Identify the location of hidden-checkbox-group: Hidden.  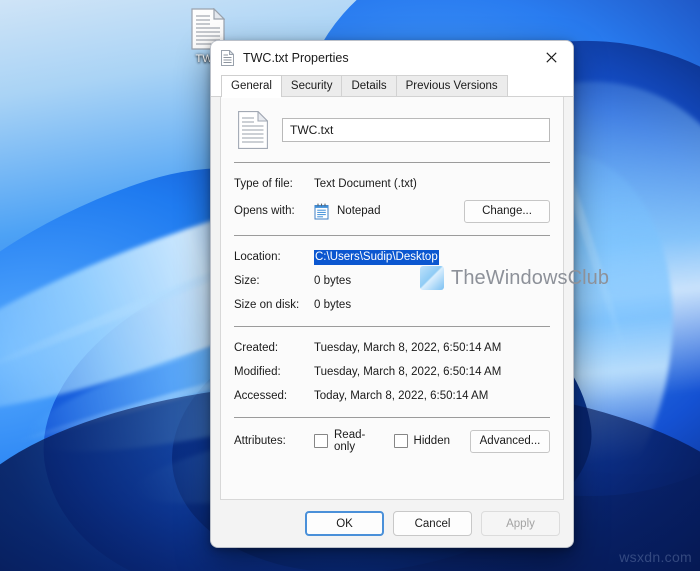
(421, 441).